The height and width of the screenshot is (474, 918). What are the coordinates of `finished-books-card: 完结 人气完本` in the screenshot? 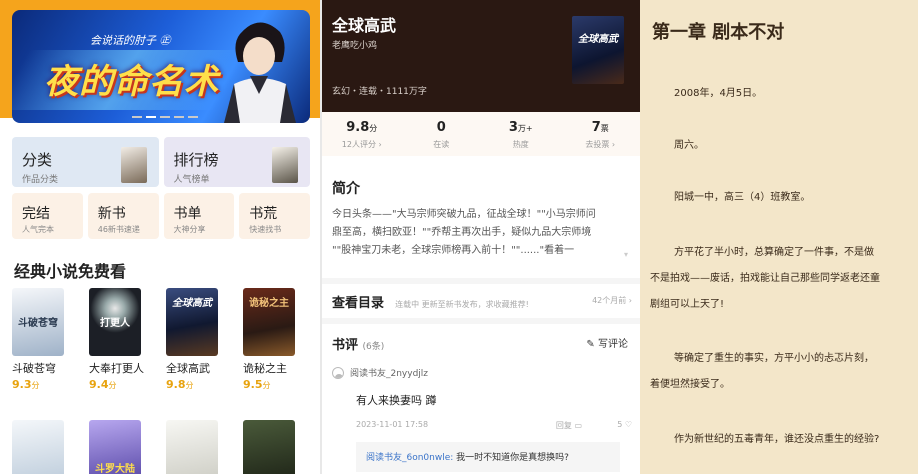 It's located at (47, 216).